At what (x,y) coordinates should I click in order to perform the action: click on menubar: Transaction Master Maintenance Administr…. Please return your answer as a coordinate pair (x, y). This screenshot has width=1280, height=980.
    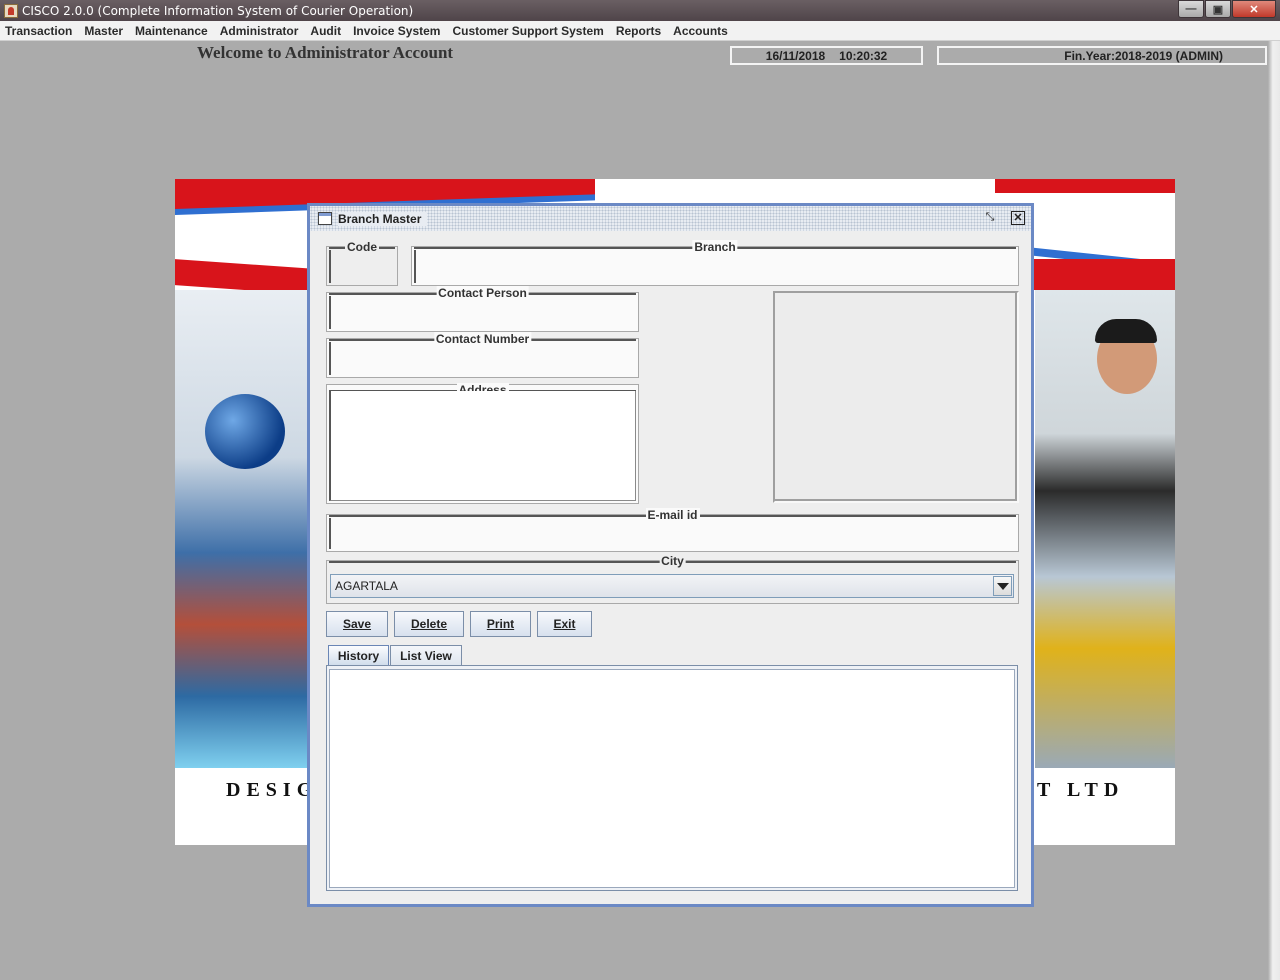
    Looking at the image, I should click on (640, 31).